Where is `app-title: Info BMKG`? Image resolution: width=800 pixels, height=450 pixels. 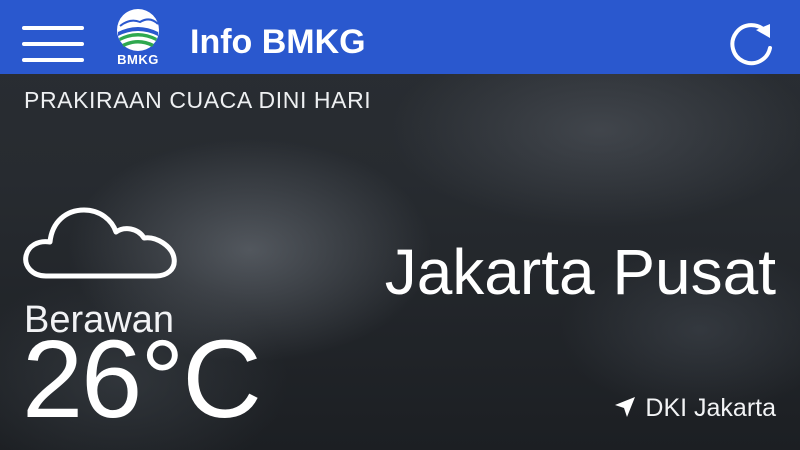 app-title: Info BMKG is located at coordinates (278, 42).